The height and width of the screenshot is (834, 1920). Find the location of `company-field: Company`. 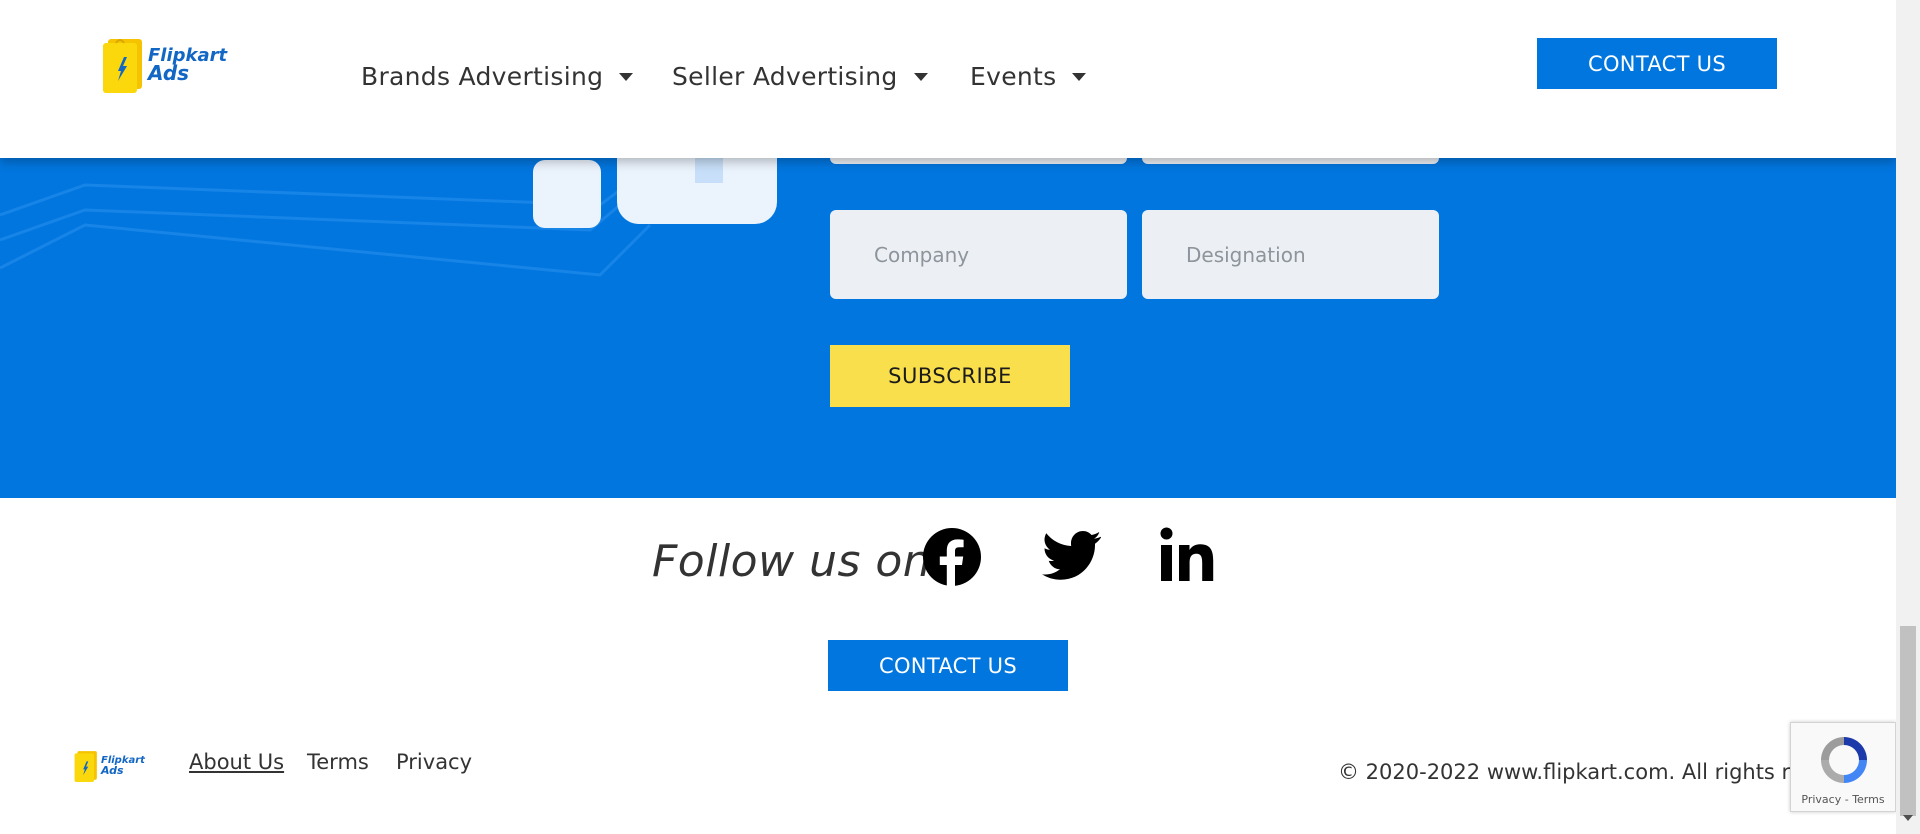

company-field: Company is located at coordinates (978, 254).